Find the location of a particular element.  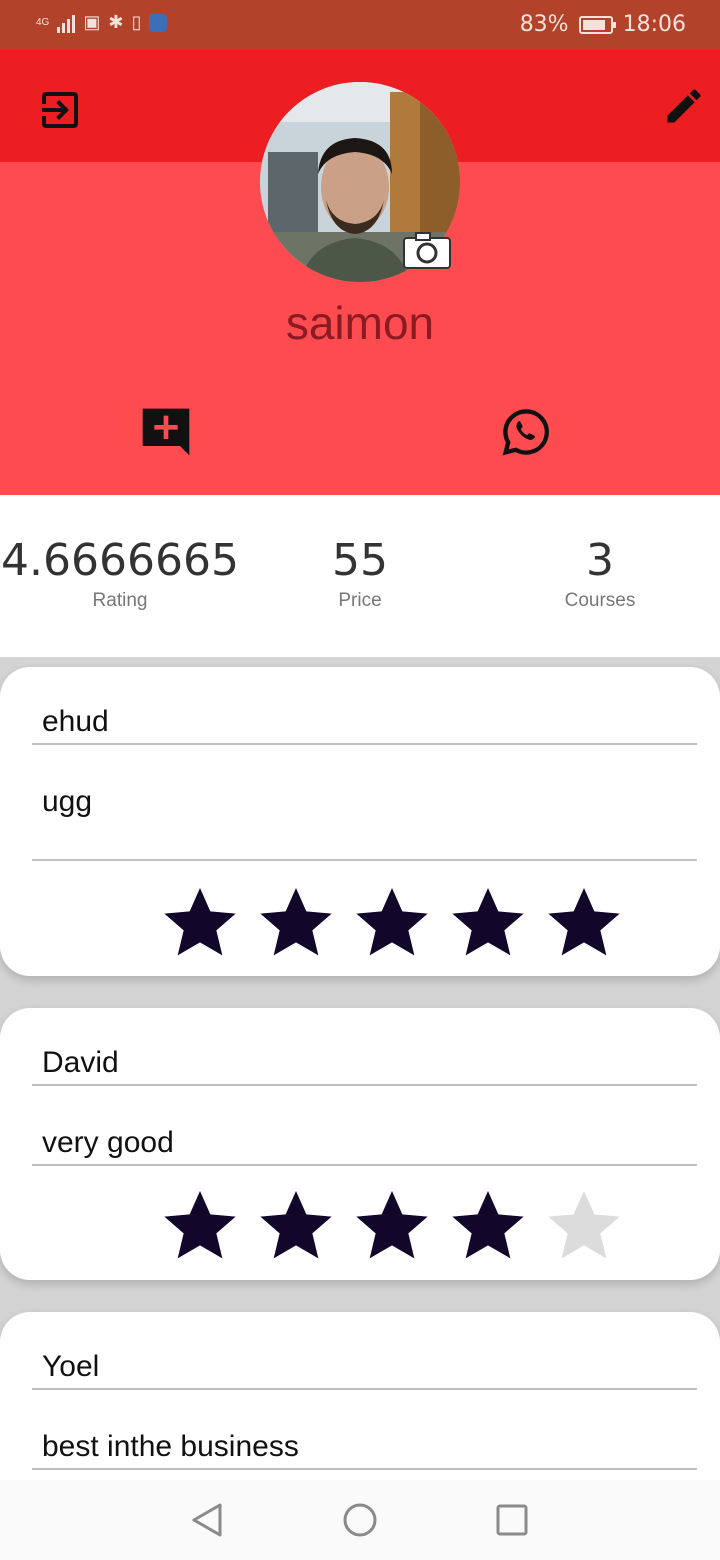

status-left: 4G ▣ ✱ ▯ is located at coordinates (102, 22).